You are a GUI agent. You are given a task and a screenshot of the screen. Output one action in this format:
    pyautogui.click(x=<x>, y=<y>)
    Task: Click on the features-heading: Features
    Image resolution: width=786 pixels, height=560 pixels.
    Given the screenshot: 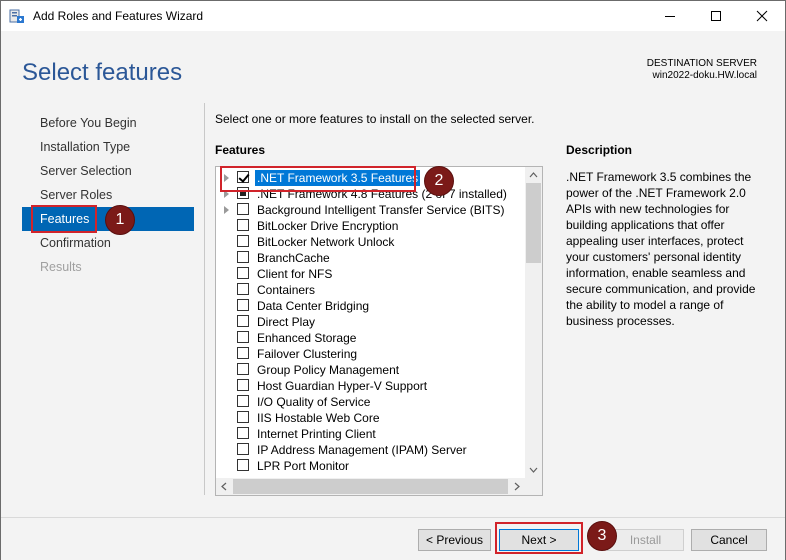 What is the action you would take?
    pyautogui.click(x=240, y=150)
    